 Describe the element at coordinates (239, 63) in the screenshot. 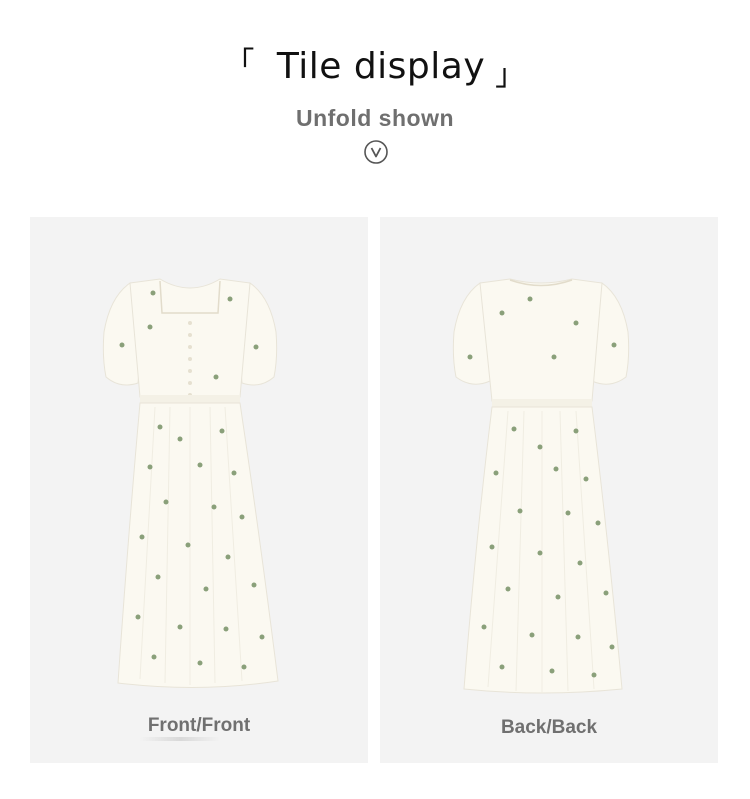

I see `title-bracket-left: 「` at that location.